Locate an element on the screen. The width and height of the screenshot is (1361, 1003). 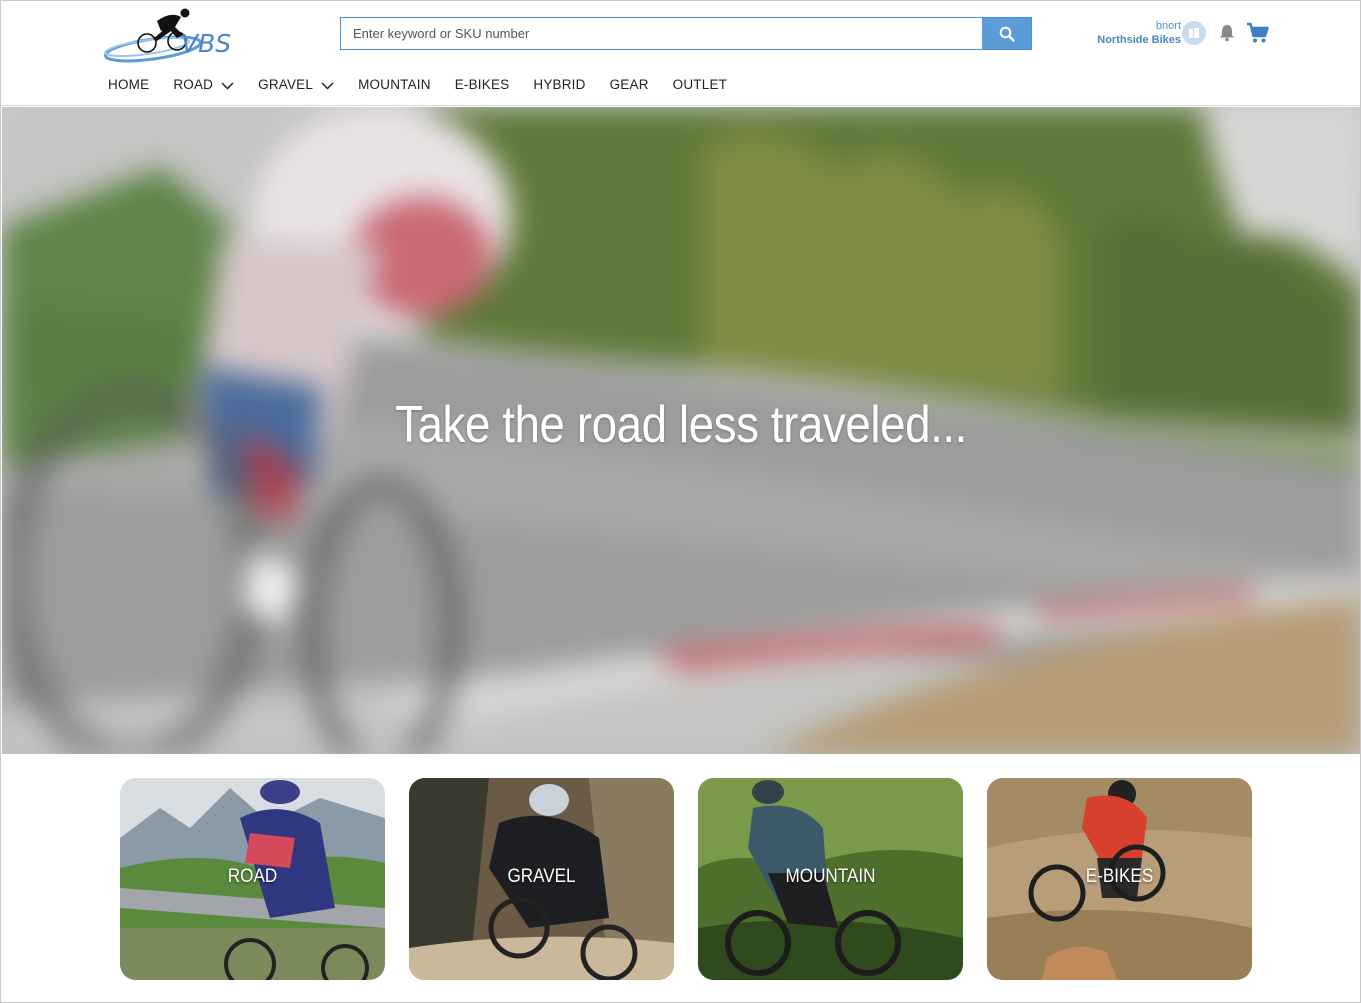
store-icon is located at coordinates (1194, 33).